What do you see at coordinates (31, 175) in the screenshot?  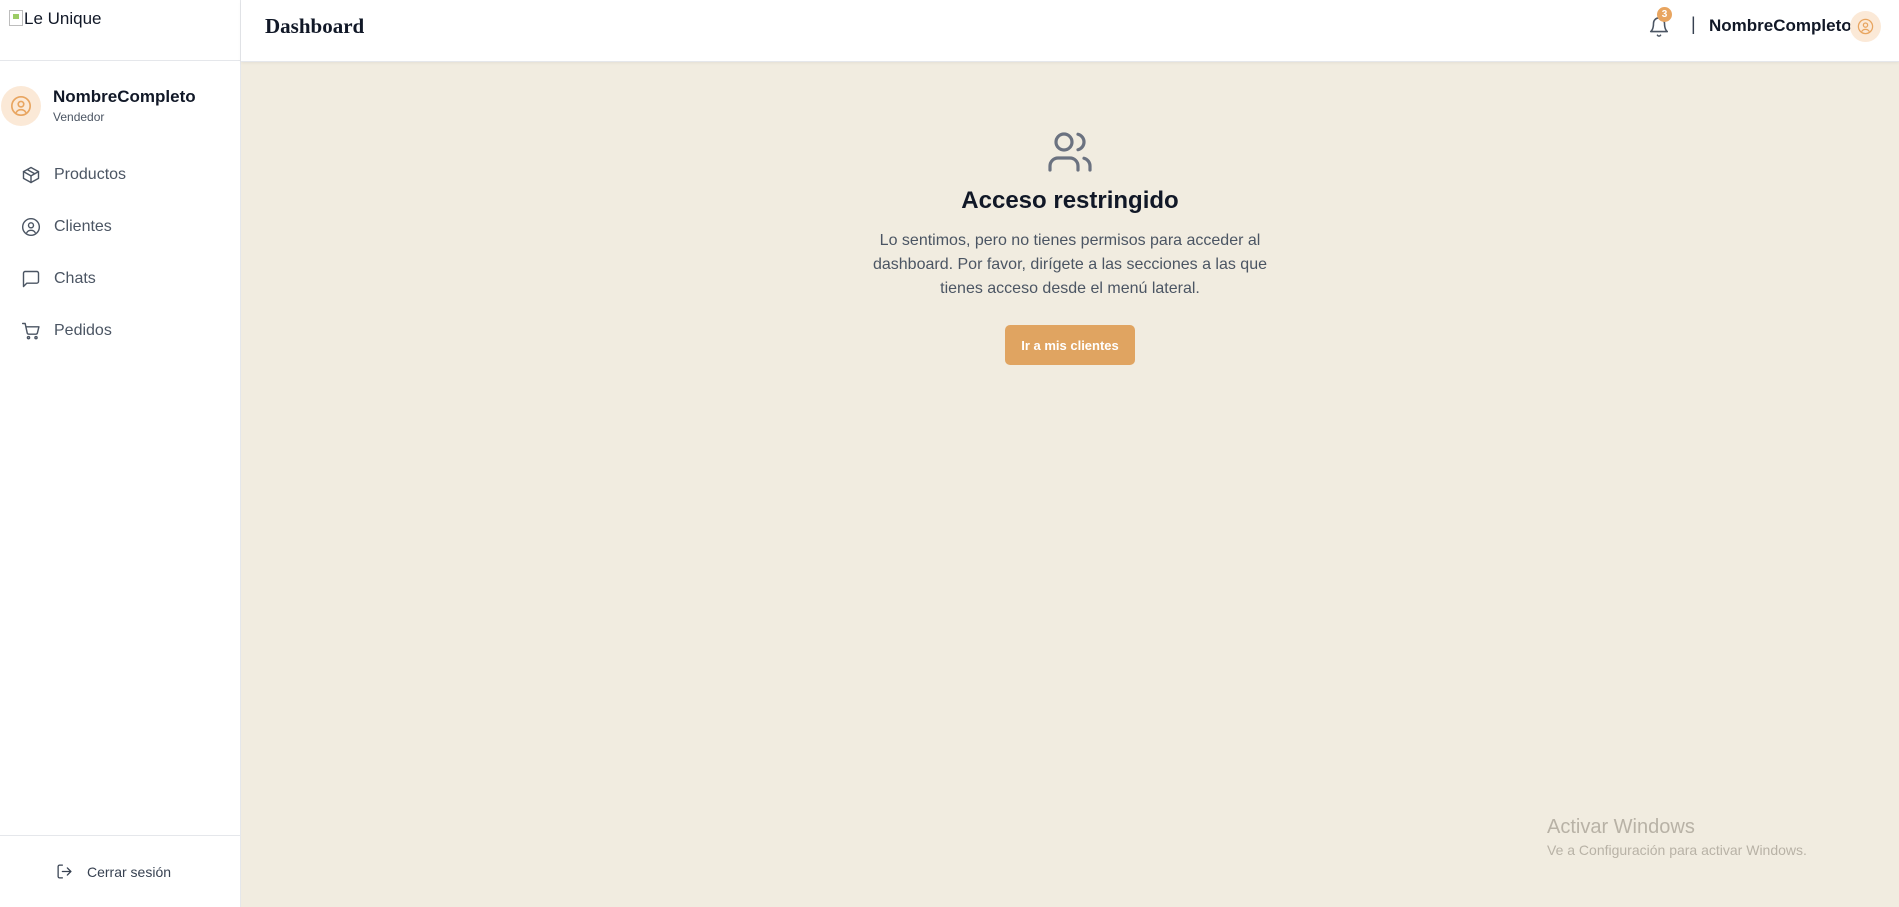 I see `box-icon` at bounding box center [31, 175].